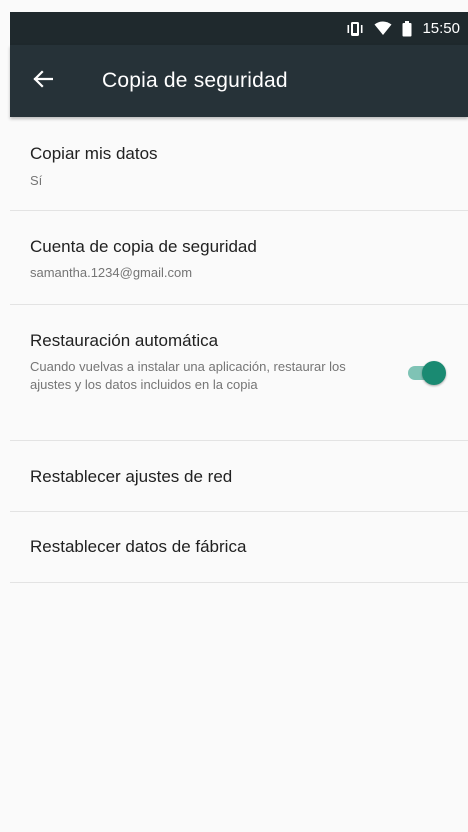  I want to click on toggle-thumb, so click(434, 373).